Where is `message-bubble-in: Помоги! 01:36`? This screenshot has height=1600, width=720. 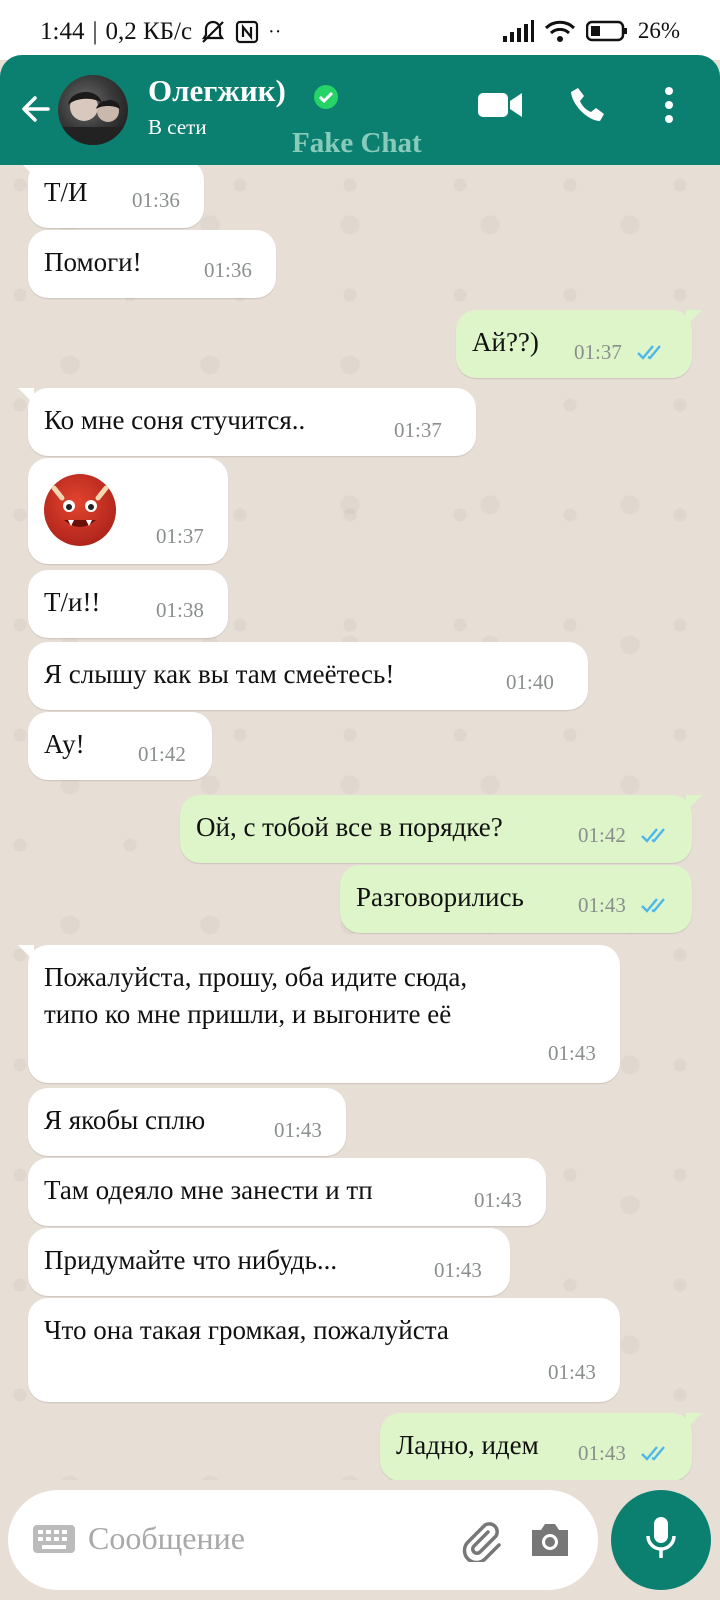
message-bubble-in: Помоги! 01:36 is located at coordinates (152, 264).